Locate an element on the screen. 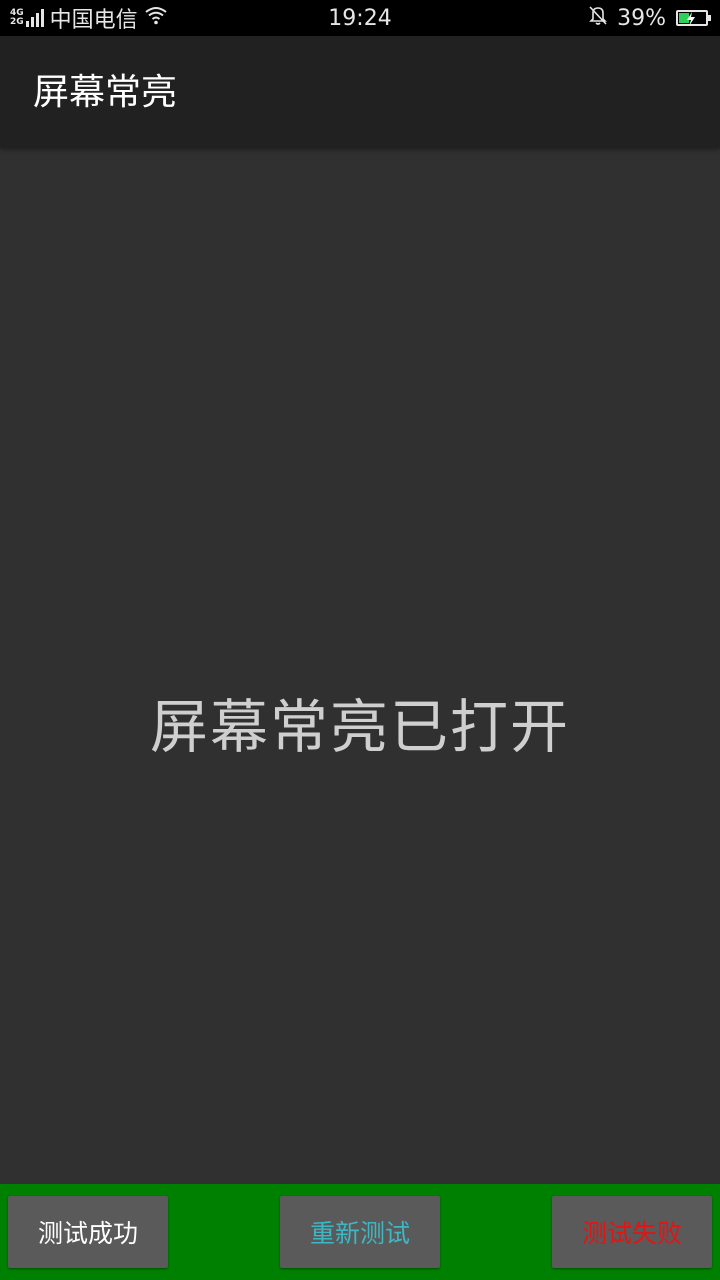 The width and height of the screenshot is (720, 1280). battery-charging-icon is located at coordinates (693, 18).